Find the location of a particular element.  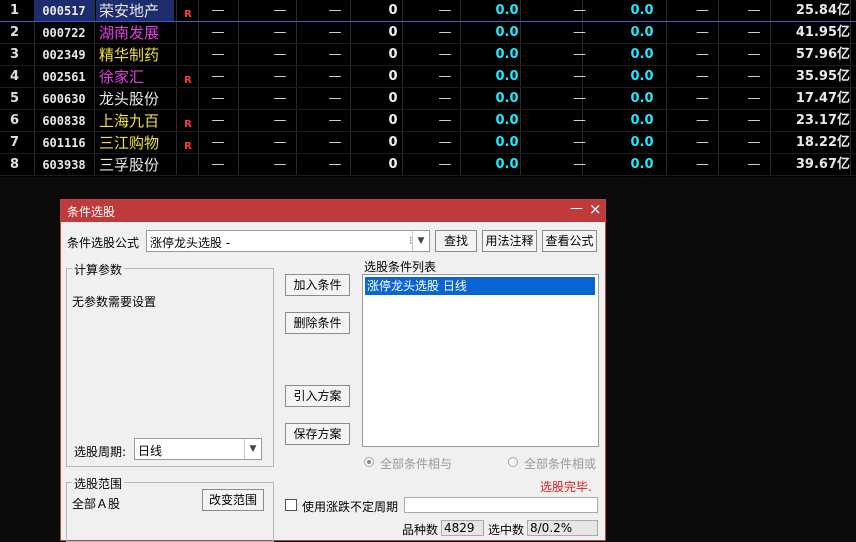

radio-or-label: 全部条件相或 is located at coordinates (560, 464).